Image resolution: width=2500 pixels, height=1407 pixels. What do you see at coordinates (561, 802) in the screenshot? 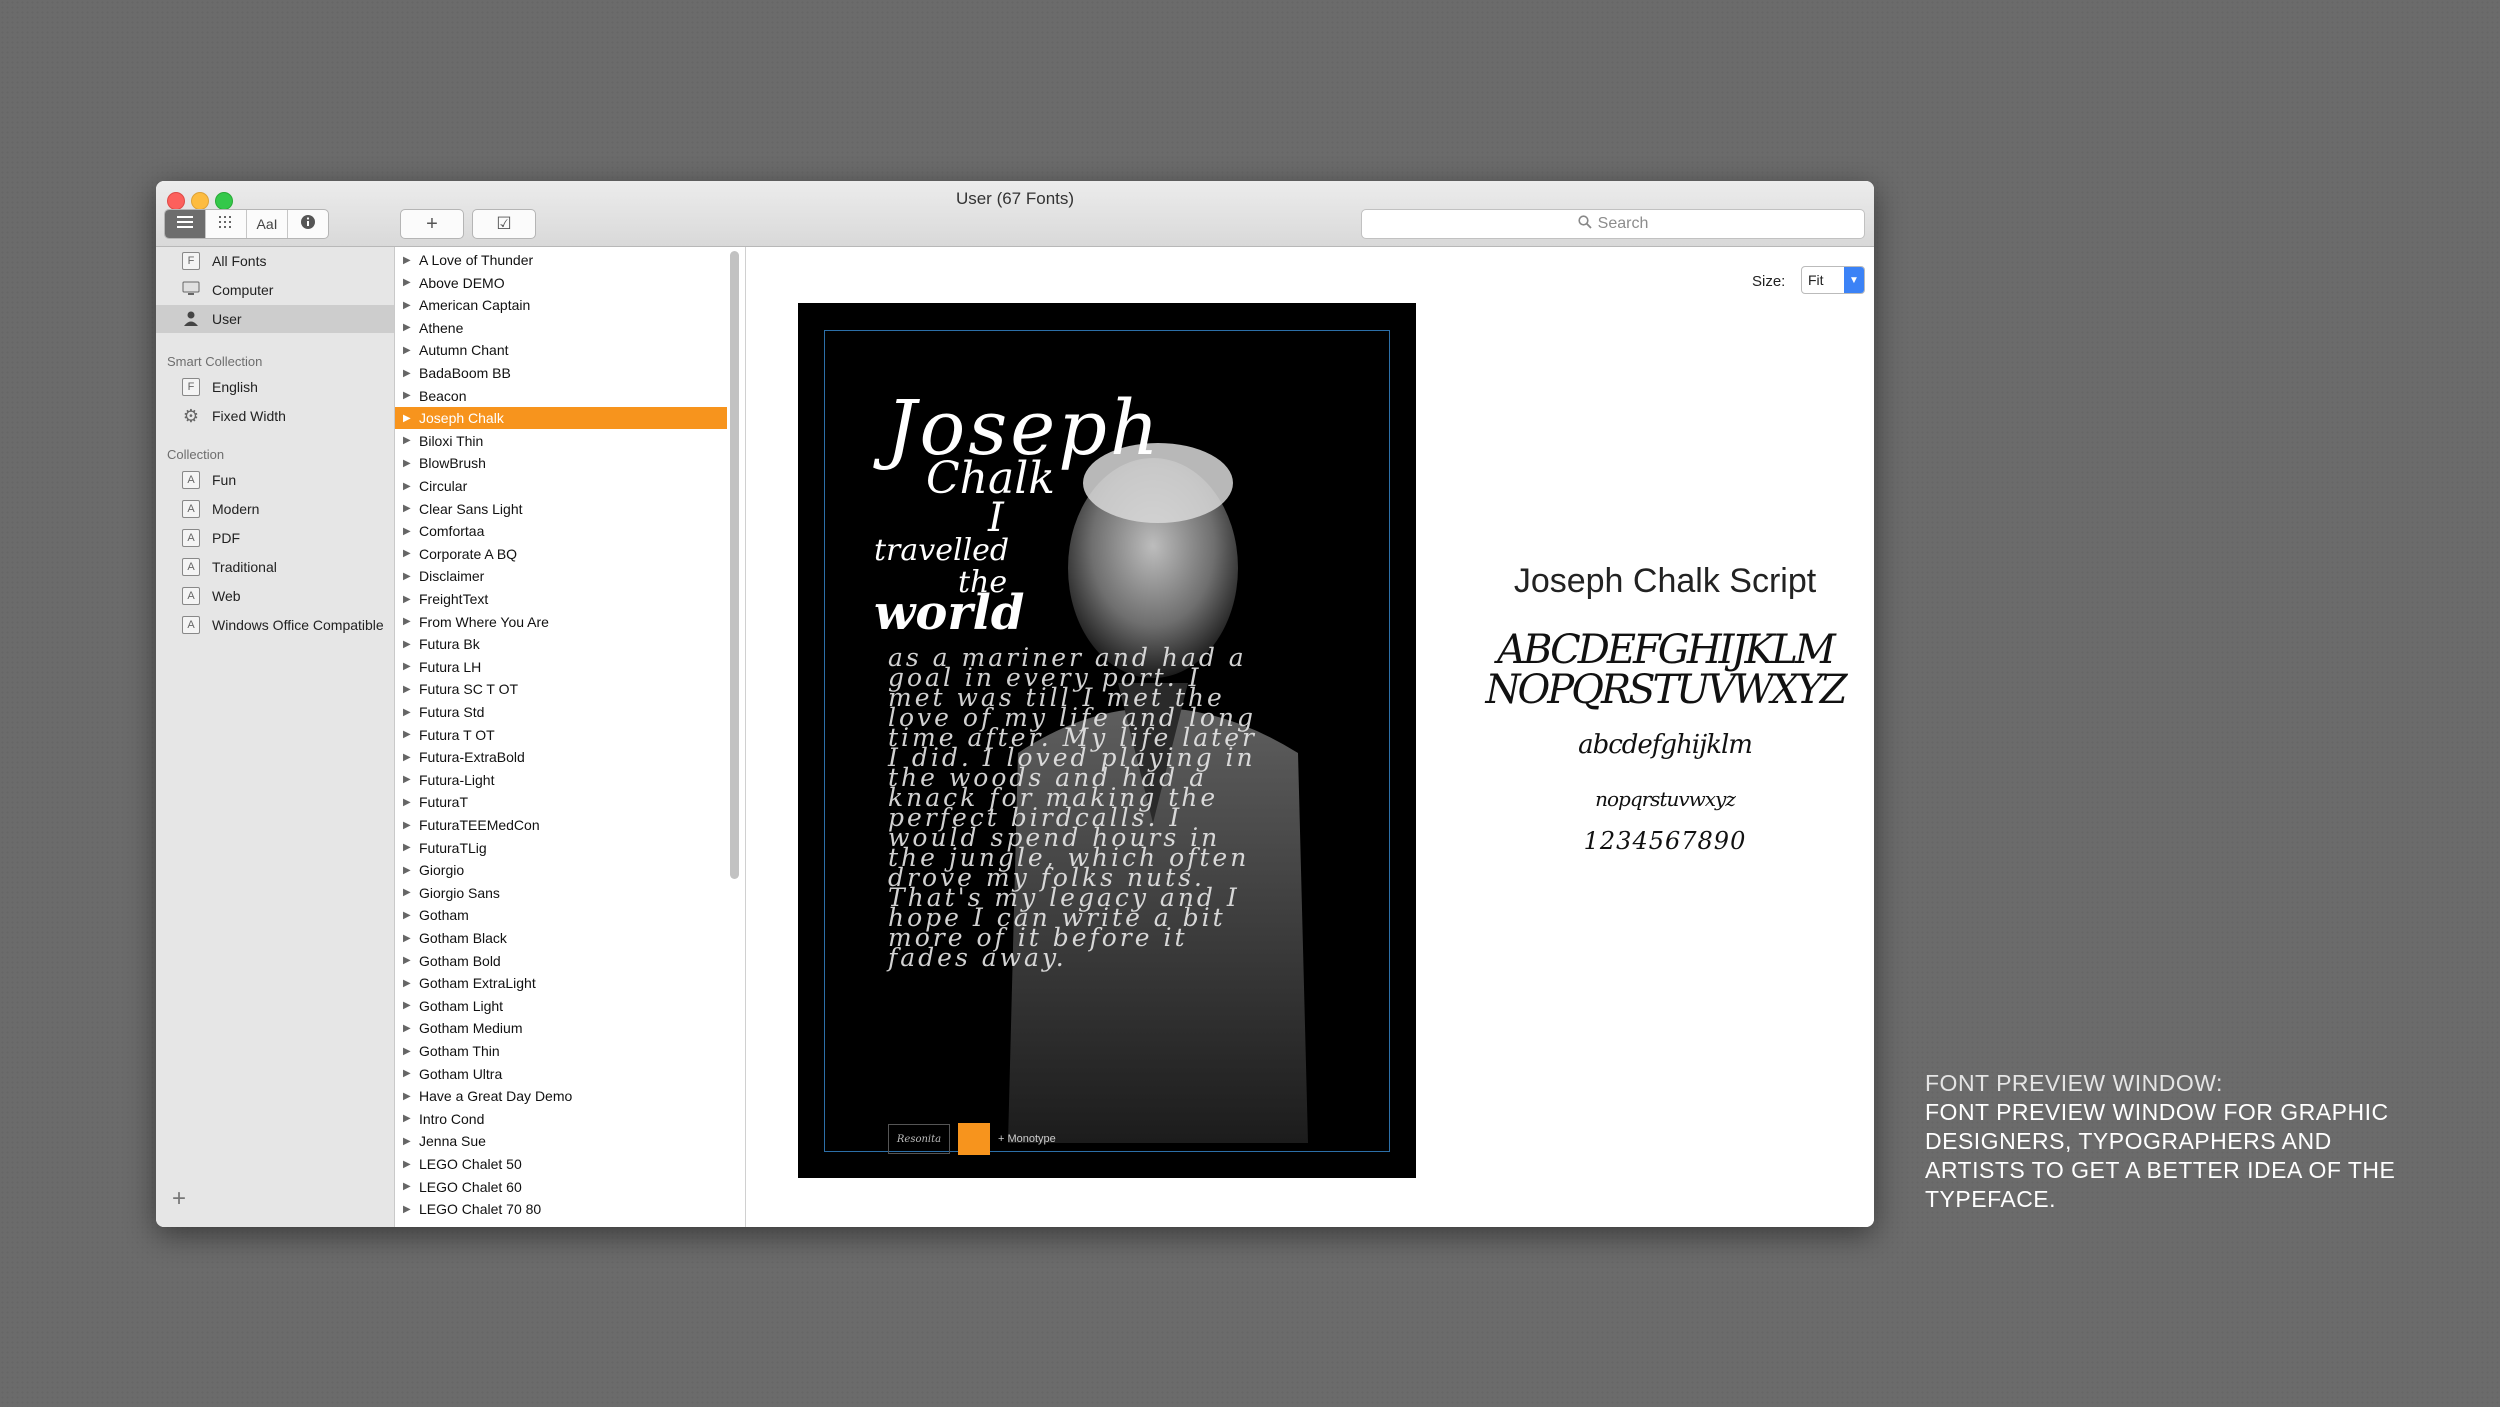
I see `font-list-item: ▶ FuturaT` at bounding box center [561, 802].